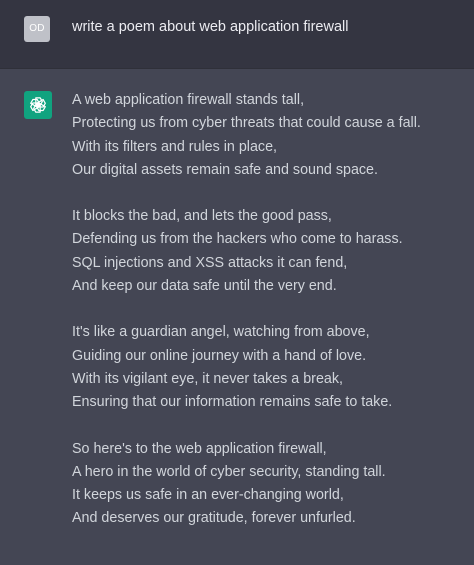 The width and height of the screenshot is (474, 565). Describe the element at coordinates (37, 29) in the screenshot. I see `user-avatar: OD` at that location.